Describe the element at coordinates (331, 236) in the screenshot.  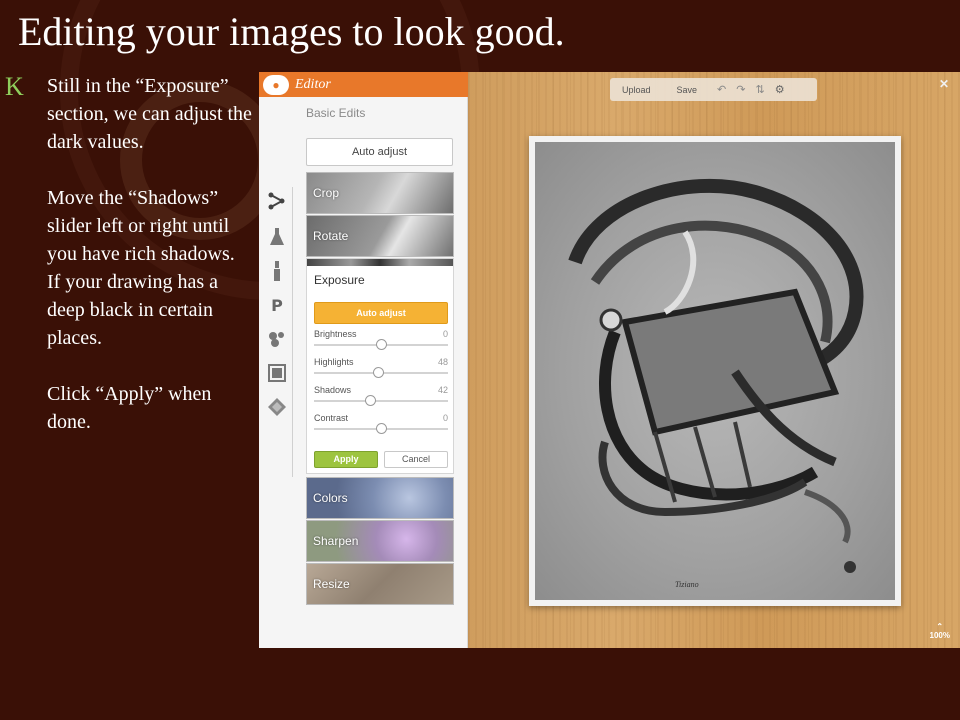
I see `tool-tile-label: Rotate` at that location.